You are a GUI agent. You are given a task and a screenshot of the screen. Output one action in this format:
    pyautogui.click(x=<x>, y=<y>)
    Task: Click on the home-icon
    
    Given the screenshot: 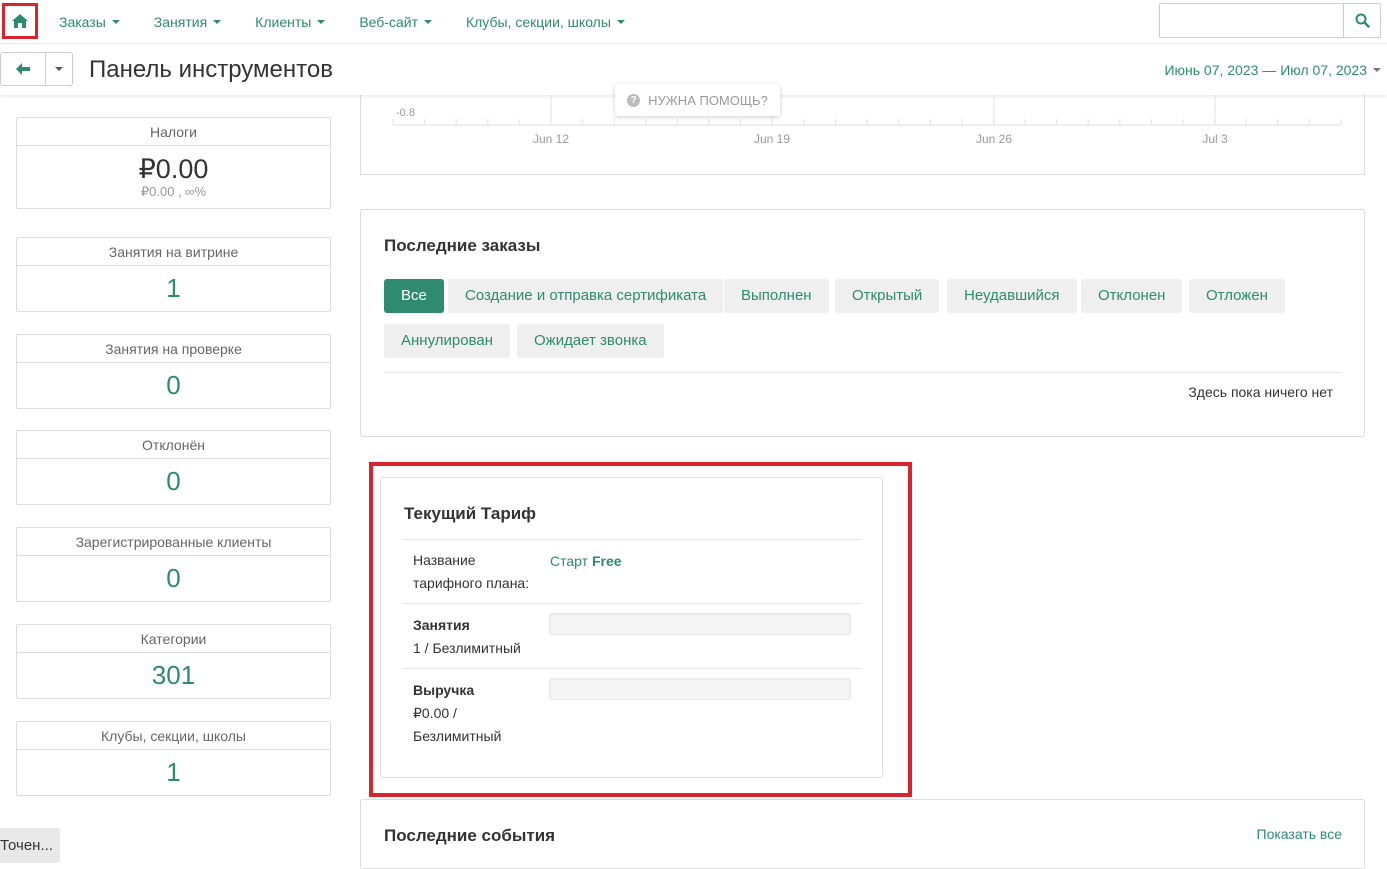 What is the action you would take?
    pyautogui.click(x=20, y=21)
    